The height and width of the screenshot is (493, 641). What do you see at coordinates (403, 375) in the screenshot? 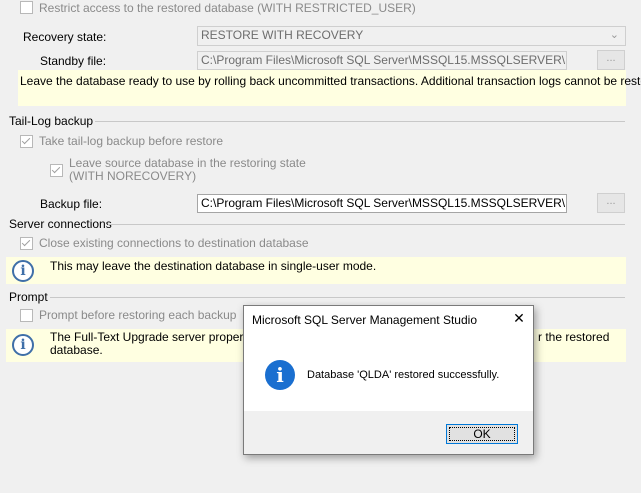
I see `dialog-message: Database 'QLDA' restored successfully.` at bounding box center [403, 375].